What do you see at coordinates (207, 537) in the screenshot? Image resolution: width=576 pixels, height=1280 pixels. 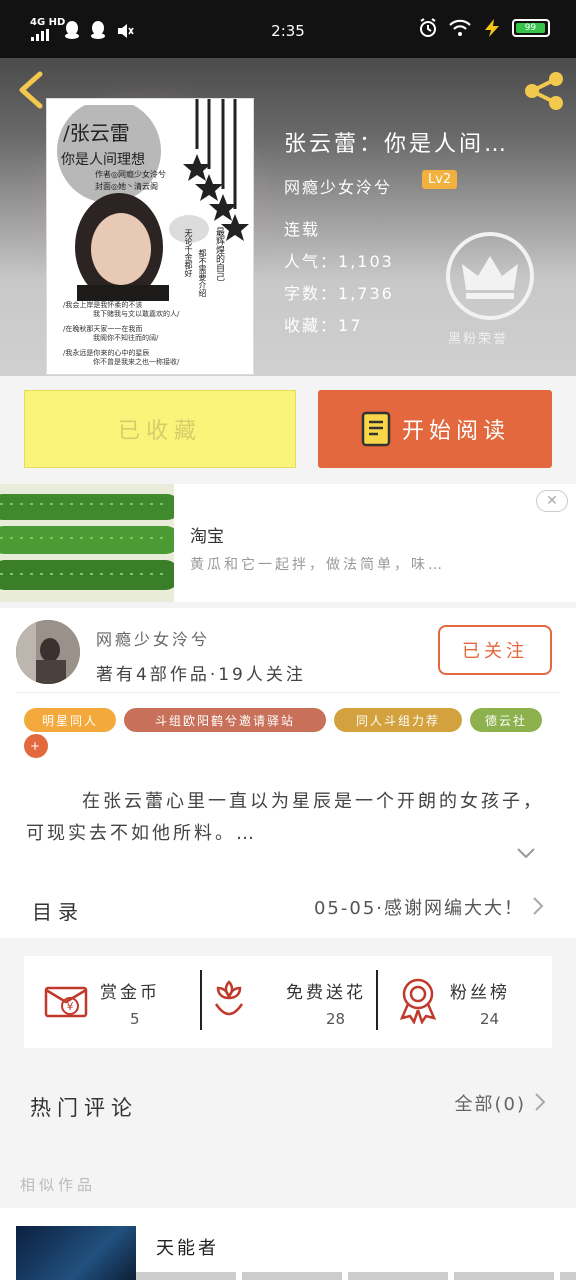 I see `ad-title: 淘宝` at bounding box center [207, 537].